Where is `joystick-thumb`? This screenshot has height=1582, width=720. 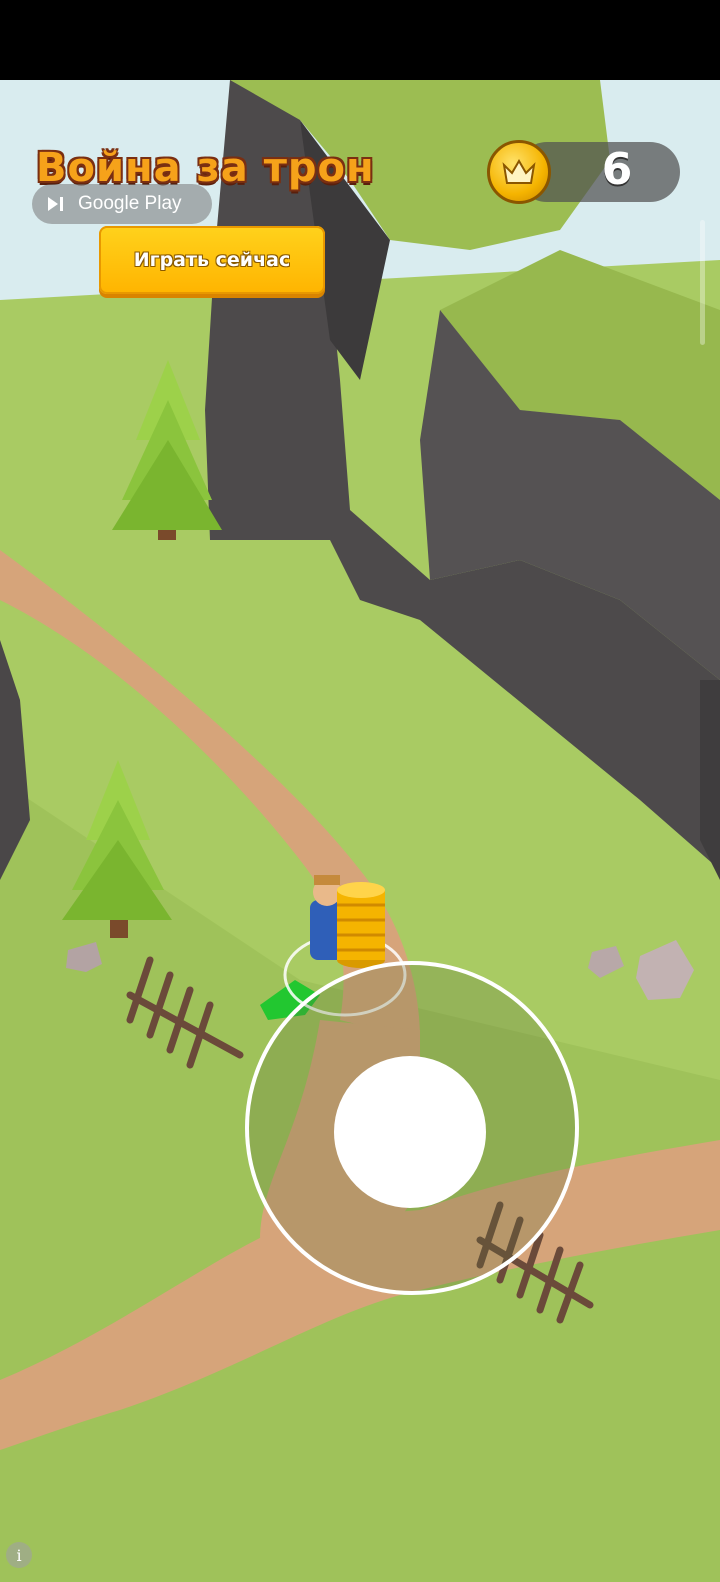 joystick-thumb is located at coordinates (410, 1132).